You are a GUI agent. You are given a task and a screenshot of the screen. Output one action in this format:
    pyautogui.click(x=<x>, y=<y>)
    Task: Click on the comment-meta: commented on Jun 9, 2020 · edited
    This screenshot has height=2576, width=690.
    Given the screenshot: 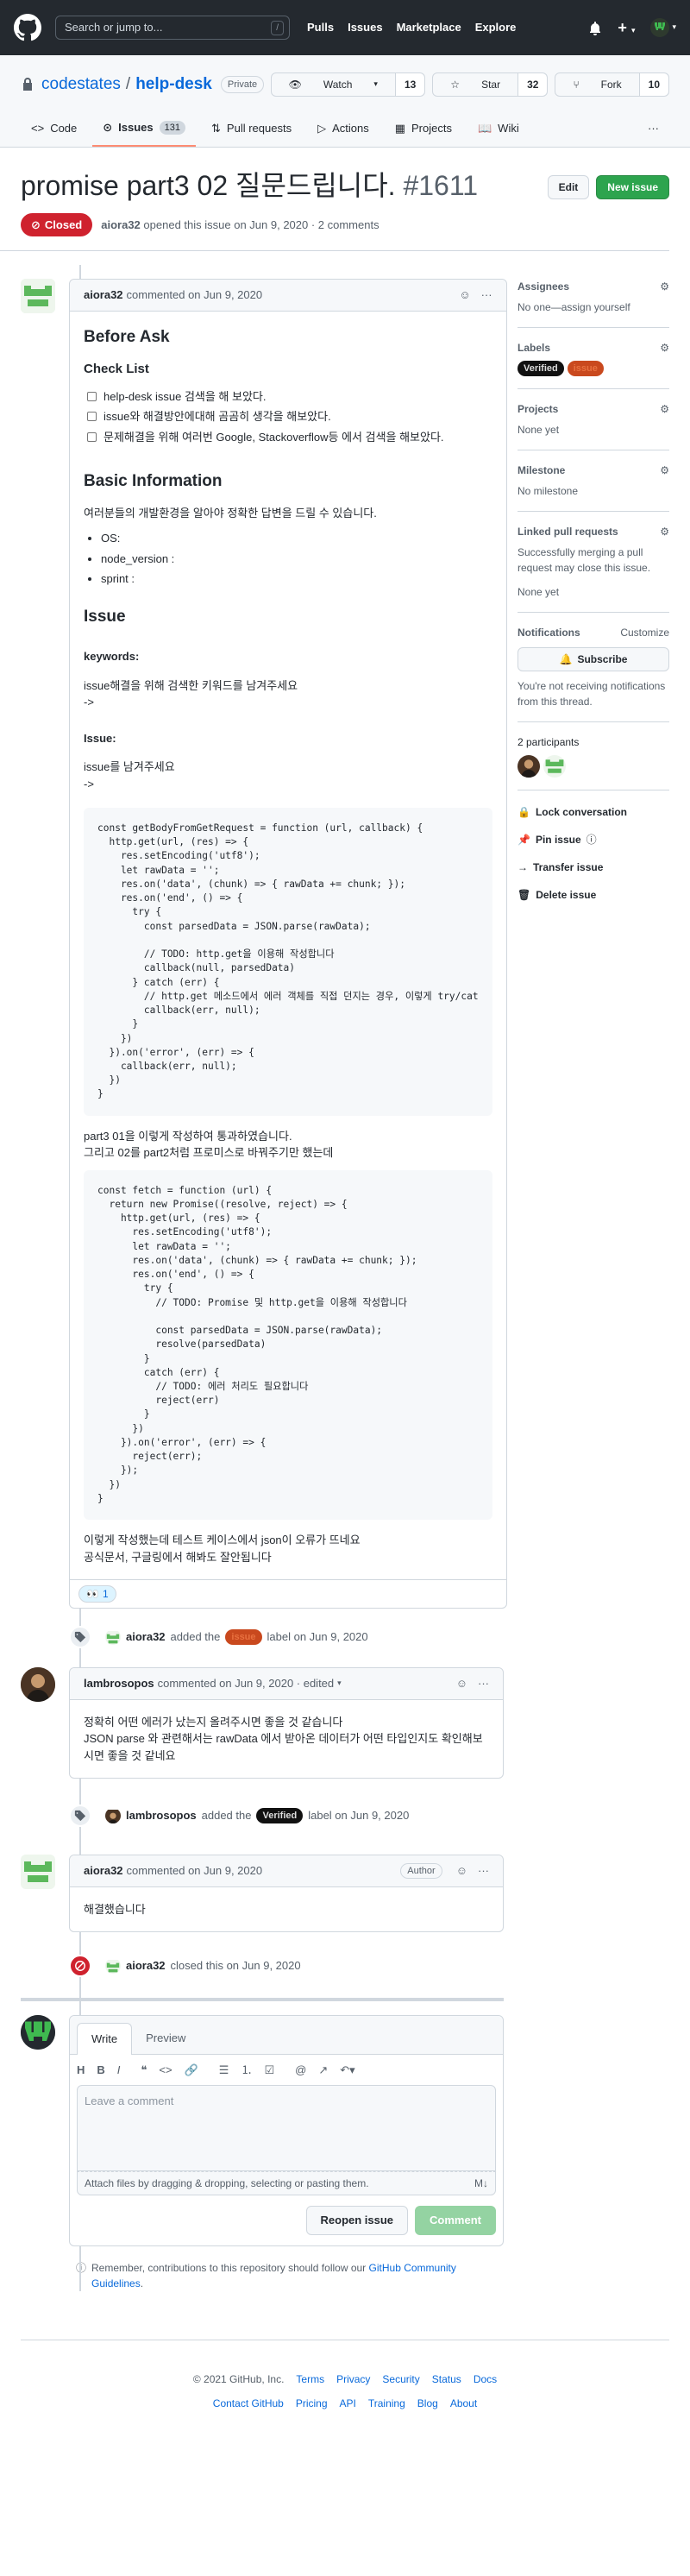 What is the action you would take?
    pyautogui.click(x=247, y=1683)
    